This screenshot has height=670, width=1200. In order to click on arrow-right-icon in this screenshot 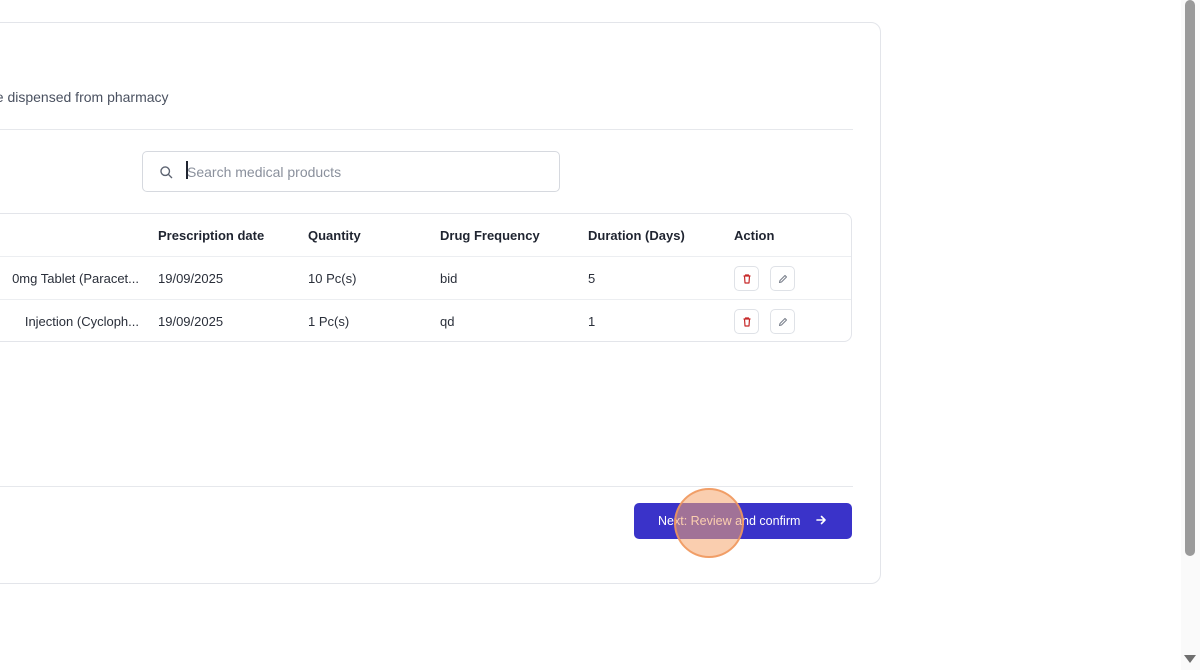, I will do `click(821, 520)`.